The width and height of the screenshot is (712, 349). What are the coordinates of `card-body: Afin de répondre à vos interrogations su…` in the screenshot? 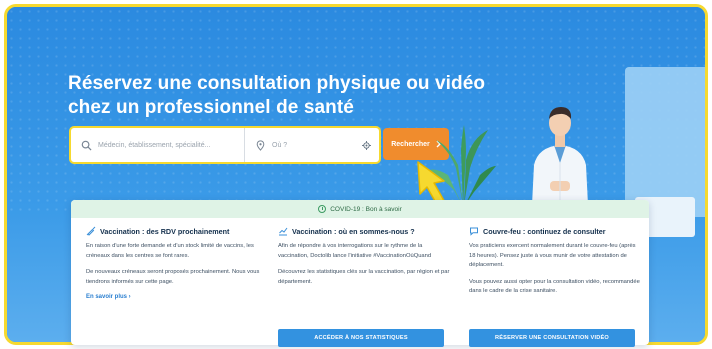 It's located at (365, 264).